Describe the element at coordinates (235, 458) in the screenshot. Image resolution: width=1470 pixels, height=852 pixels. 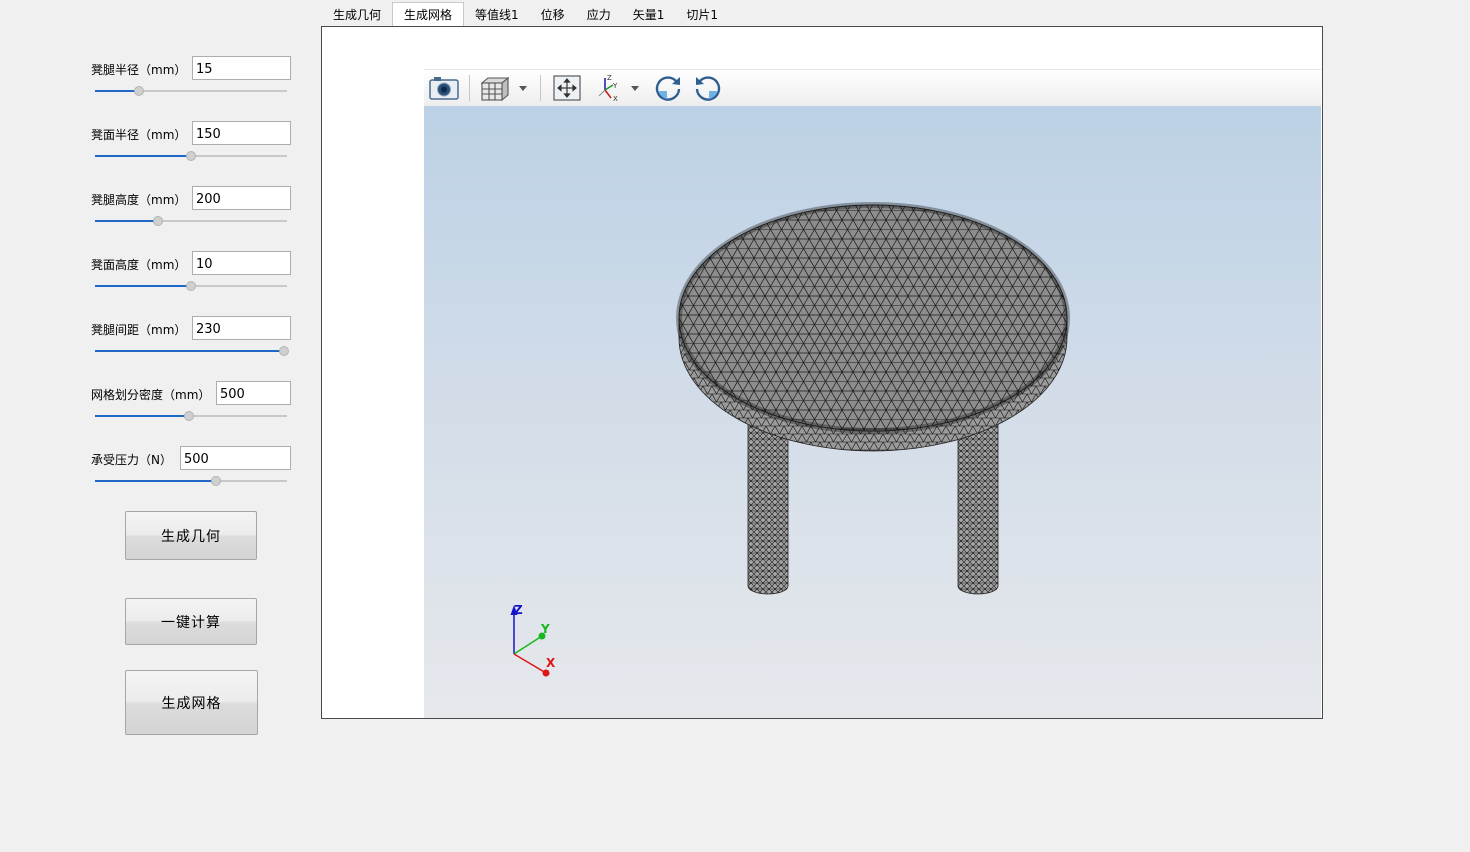
I see `load-input` at that location.